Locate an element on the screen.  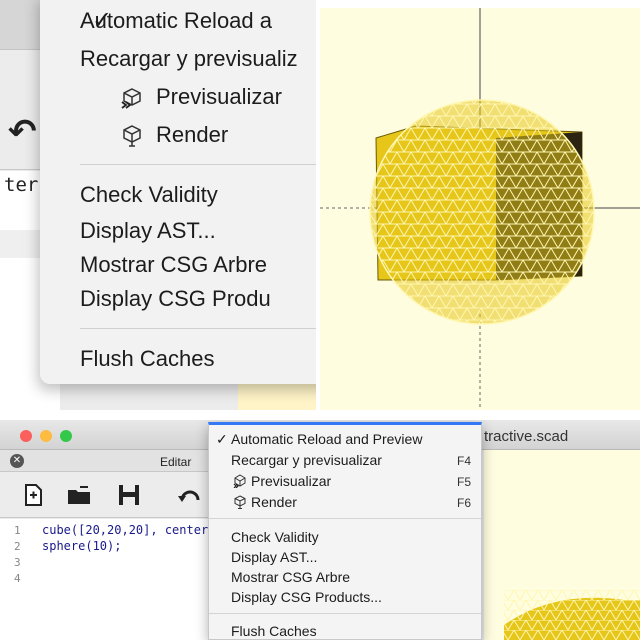
window-minimize-button is located at coordinates (46, 436).